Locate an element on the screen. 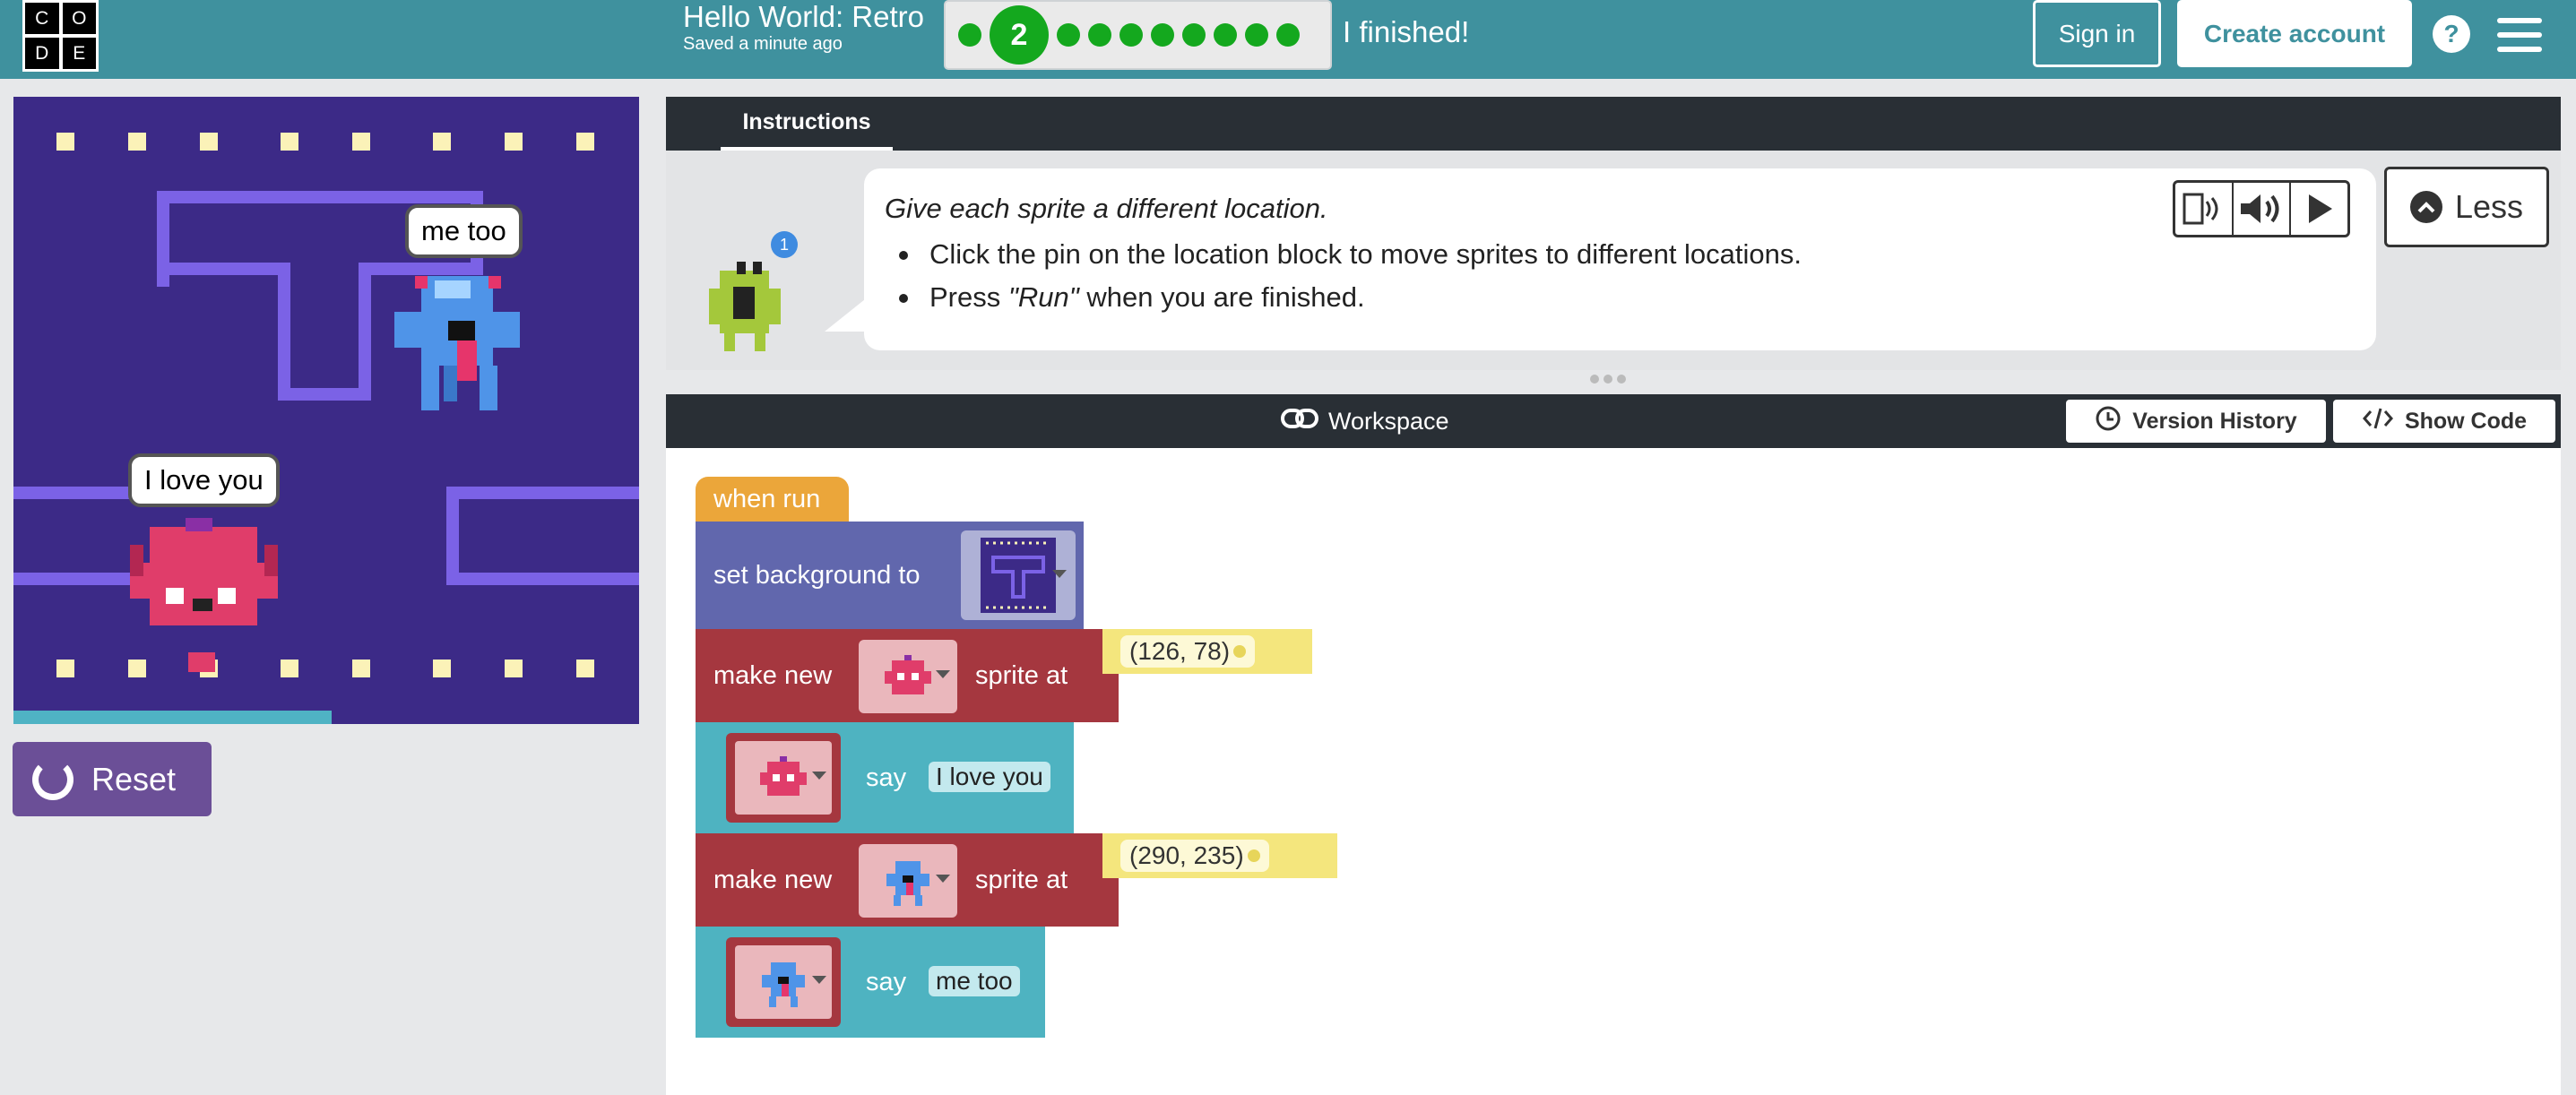 The width and height of the screenshot is (2576, 1095). bubble-tail is located at coordinates (847, 314).